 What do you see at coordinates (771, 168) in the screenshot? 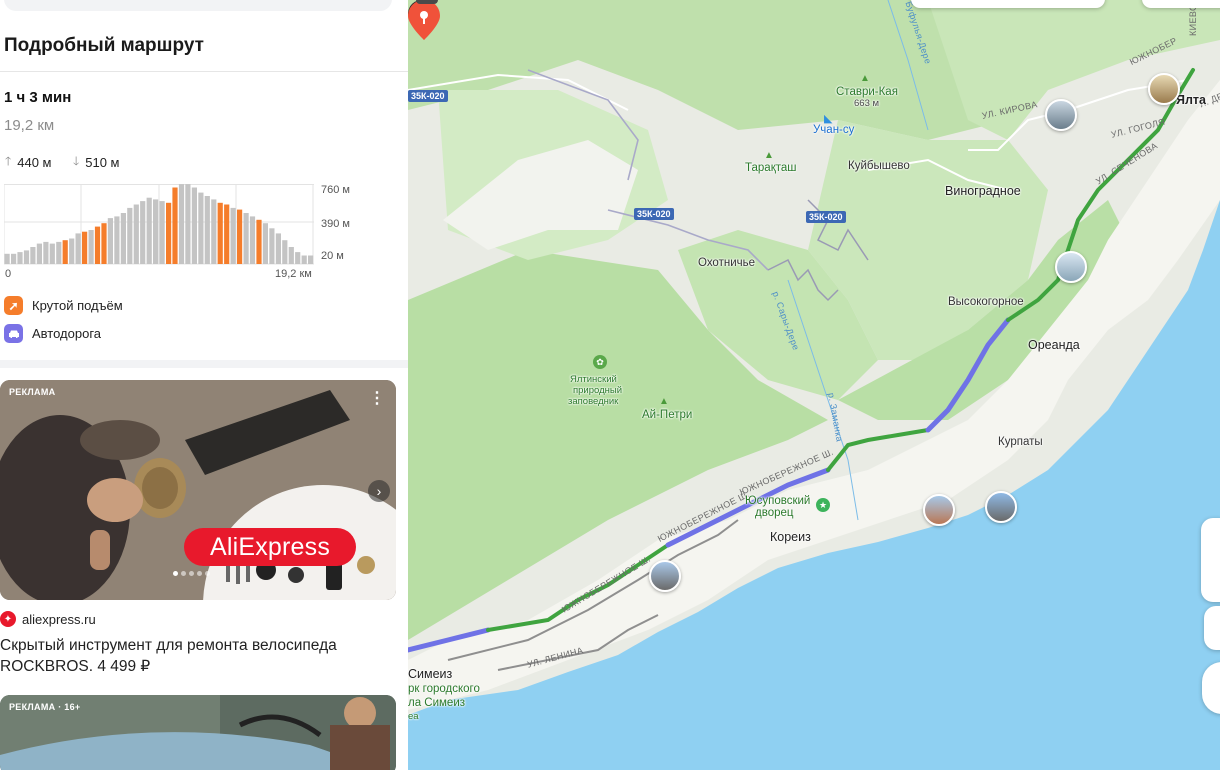
I see `peak-label: Тарақташ` at bounding box center [771, 168].